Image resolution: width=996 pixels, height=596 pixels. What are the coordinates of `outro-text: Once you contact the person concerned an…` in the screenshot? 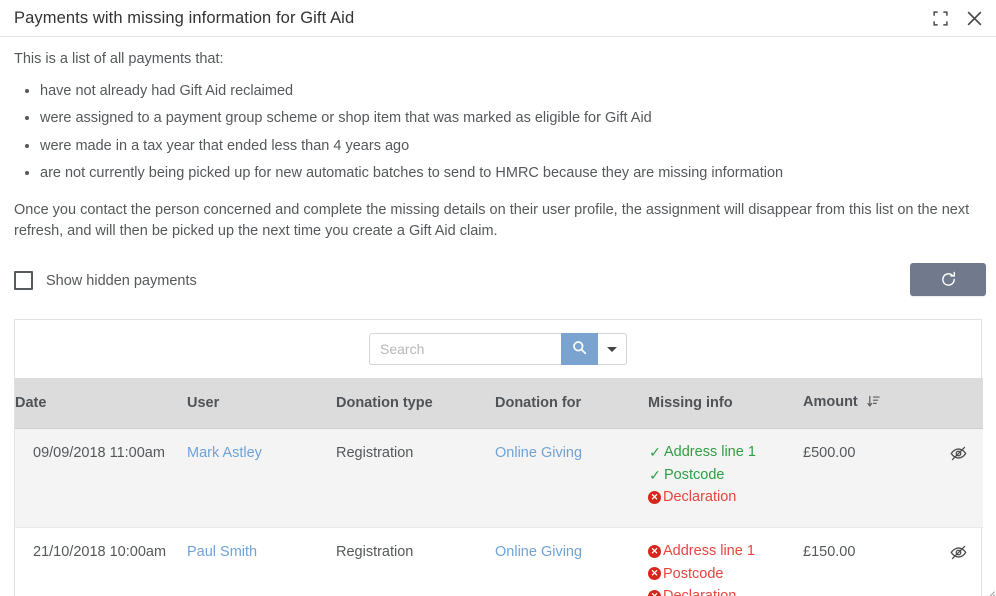 It's located at (492, 220).